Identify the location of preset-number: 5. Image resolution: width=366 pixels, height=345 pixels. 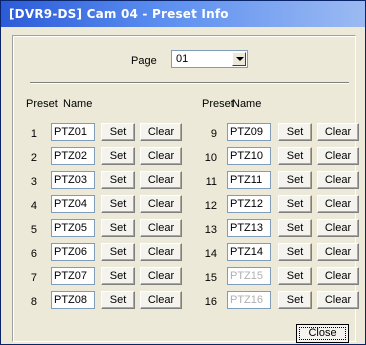
(33, 230).